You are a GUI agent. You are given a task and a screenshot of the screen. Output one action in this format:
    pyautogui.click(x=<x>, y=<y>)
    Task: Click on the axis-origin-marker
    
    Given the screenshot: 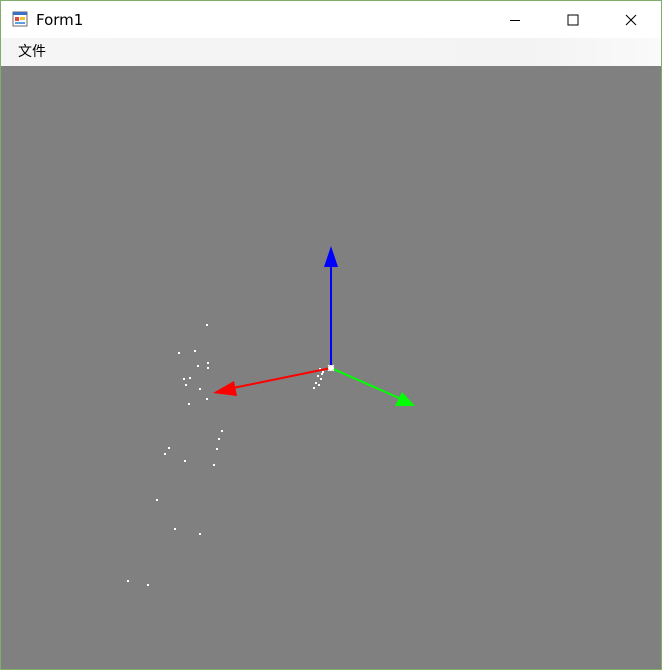 What is the action you would take?
    pyautogui.click(x=331, y=368)
    